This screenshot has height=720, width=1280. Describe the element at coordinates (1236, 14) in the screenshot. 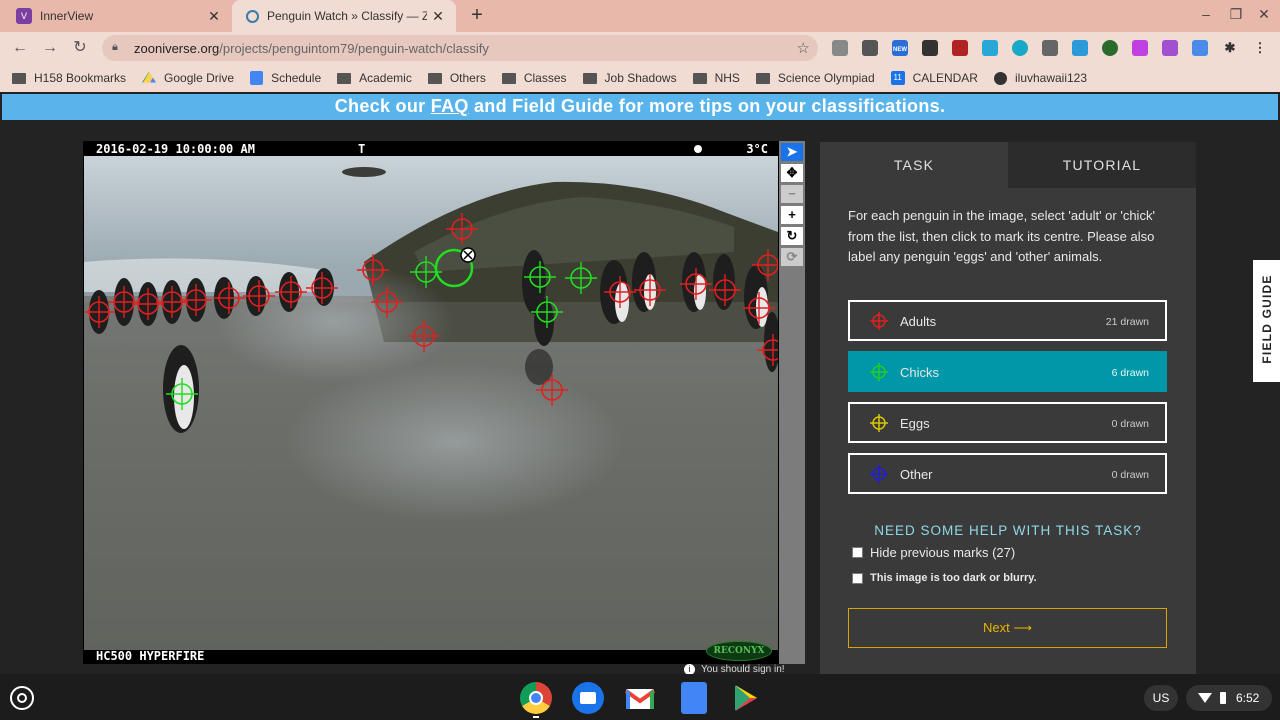

I see `restore-icon: ❐` at that location.